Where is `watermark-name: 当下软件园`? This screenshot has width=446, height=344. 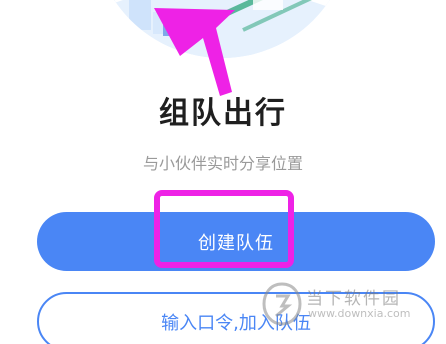
watermark-name: 当下软件园 is located at coordinates (353, 299).